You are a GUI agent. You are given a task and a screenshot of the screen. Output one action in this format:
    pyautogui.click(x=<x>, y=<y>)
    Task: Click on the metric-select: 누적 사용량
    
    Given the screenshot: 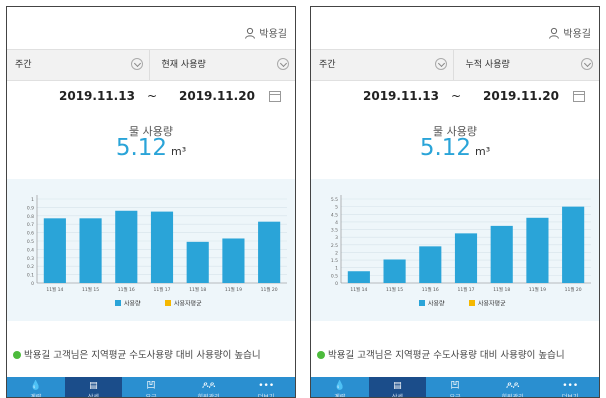 What is the action you would take?
    pyautogui.click(x=526, y=65)
    